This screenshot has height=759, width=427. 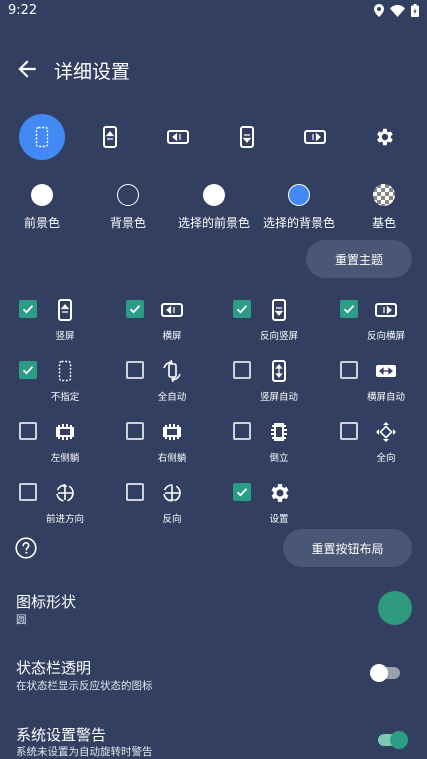 What do you see at coordinates (286, 323) in the screenshot?
I see `grid-item: 反向竖屏` at bounding box center [286, 323].